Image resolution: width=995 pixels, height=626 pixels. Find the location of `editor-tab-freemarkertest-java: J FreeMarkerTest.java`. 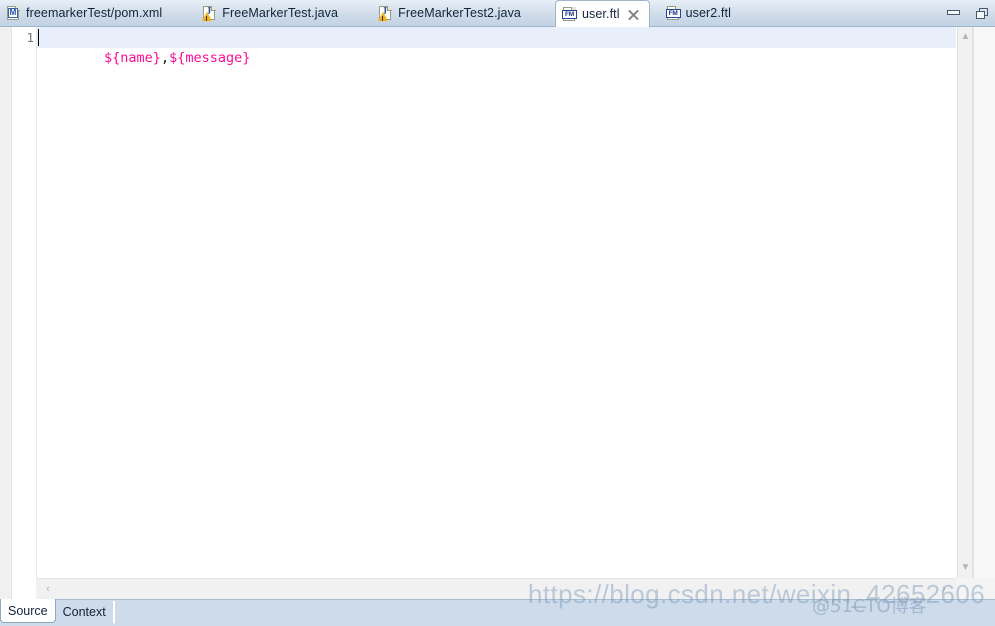

editor-tab-freemarkertest-java: J FreeMarkerTest.java is located at coordinates (272, 13).